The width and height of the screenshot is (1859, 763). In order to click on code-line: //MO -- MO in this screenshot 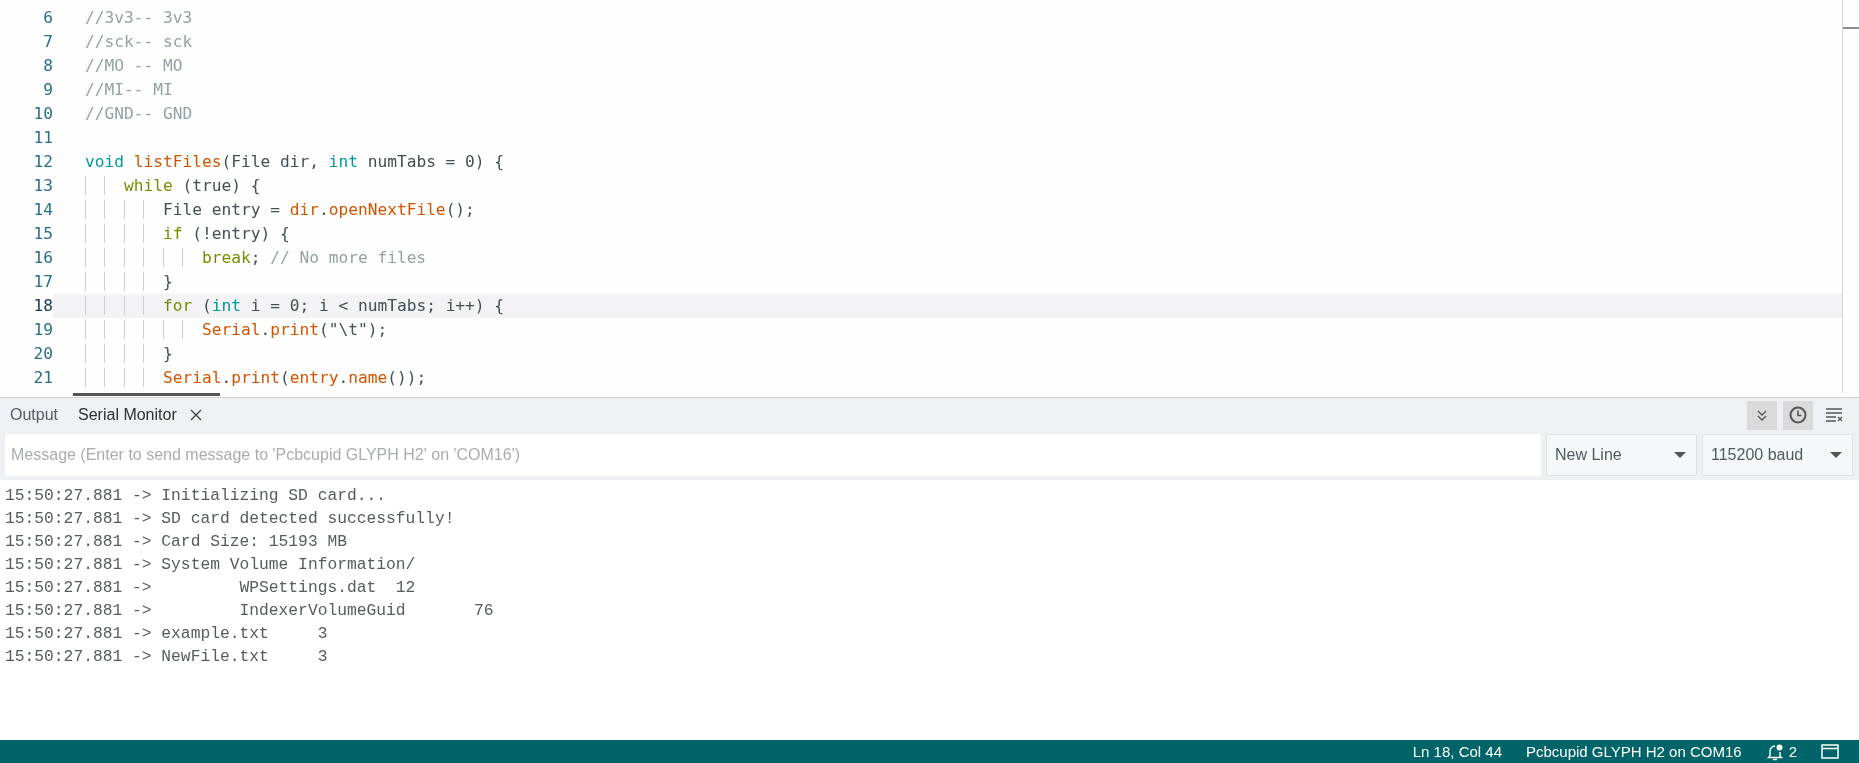, I will do `click(134, 66)`.